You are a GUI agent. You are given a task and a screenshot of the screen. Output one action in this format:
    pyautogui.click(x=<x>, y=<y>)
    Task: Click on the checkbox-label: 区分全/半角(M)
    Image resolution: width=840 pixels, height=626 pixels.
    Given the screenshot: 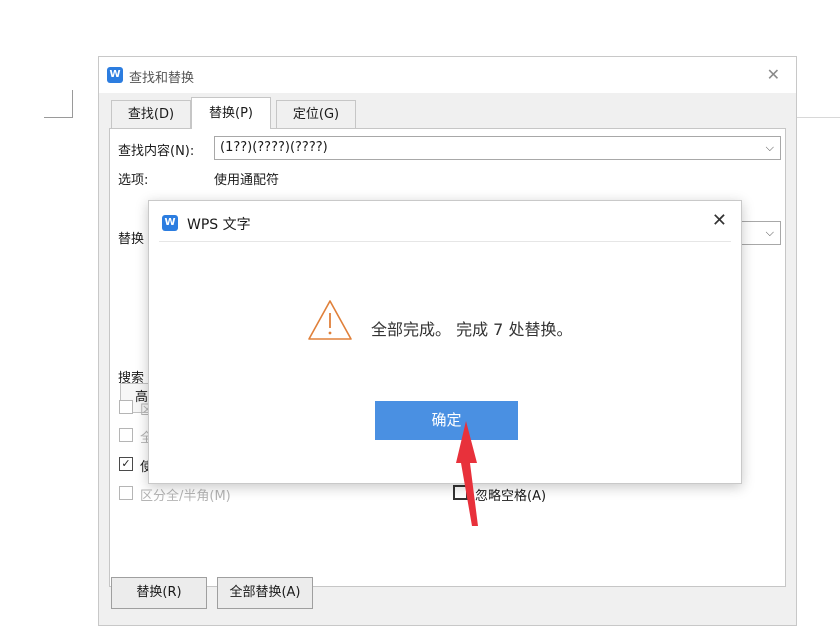 What is the action you would take?
    pyautogui.click(x=185, y=496)
    